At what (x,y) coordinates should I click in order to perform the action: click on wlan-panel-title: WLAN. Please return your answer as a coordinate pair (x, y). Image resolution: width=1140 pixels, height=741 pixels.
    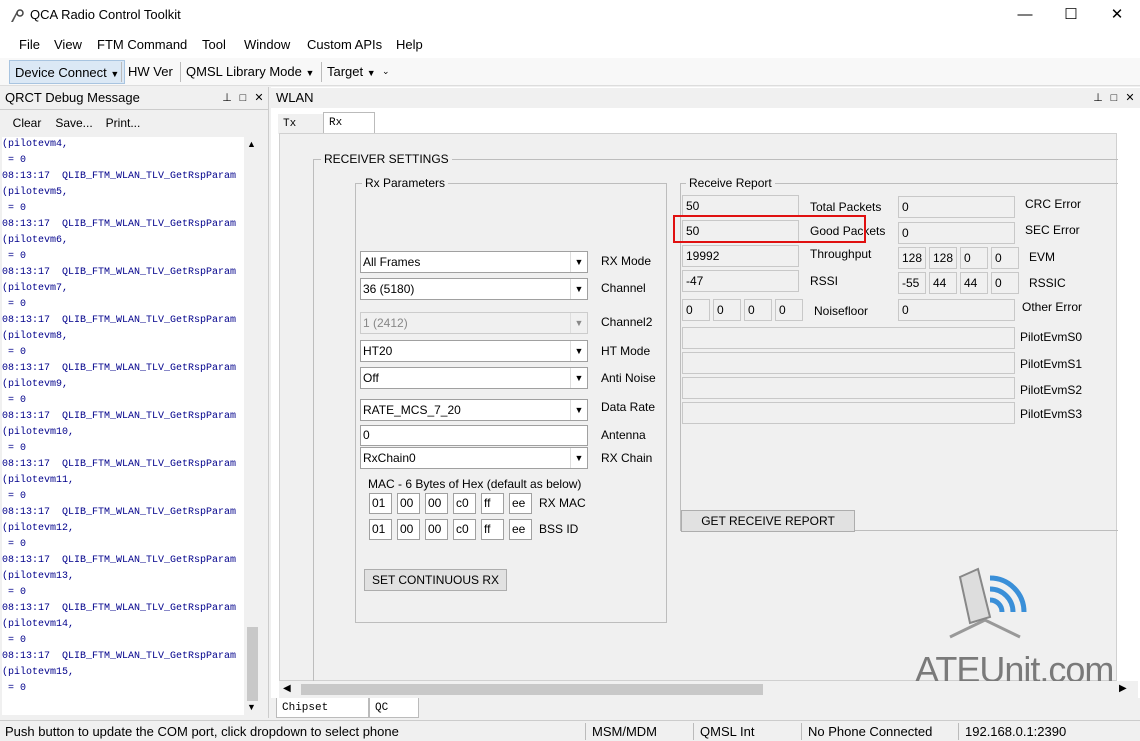
    Looking at the image, I should click on (295, 97).